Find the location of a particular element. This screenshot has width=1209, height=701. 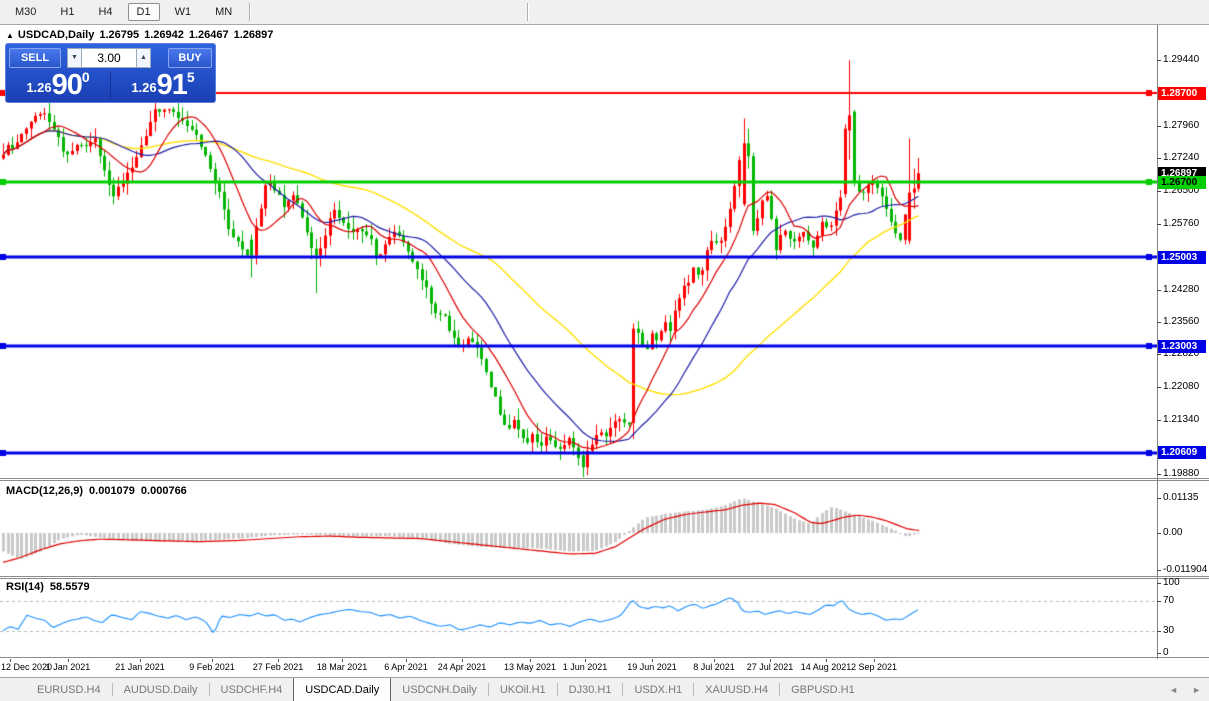

date-label: 27 Jul 2021 is located at coordinates (770, 667).